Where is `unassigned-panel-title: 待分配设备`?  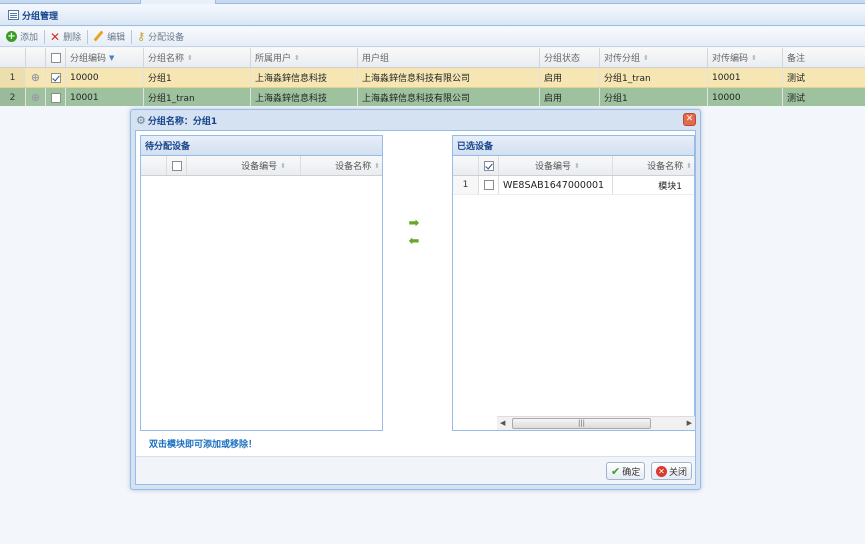 unassigned-panel-title: 待分配设备 is located at coordinates (261, 146).